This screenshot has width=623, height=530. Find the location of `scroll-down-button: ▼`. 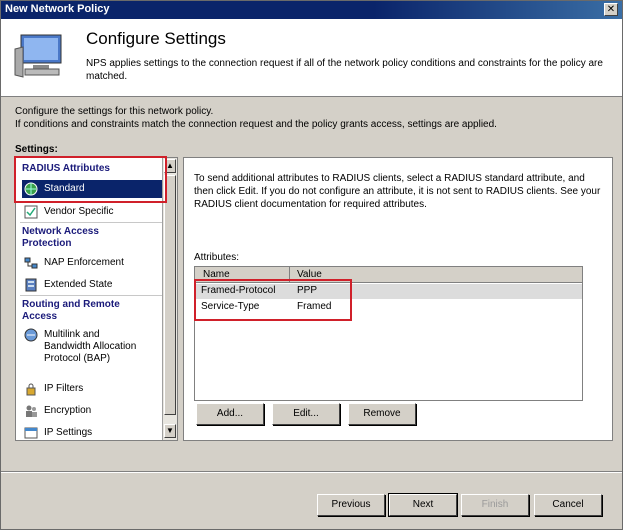

scroll-down-button: ▼ is located at coordinates (170, 431).